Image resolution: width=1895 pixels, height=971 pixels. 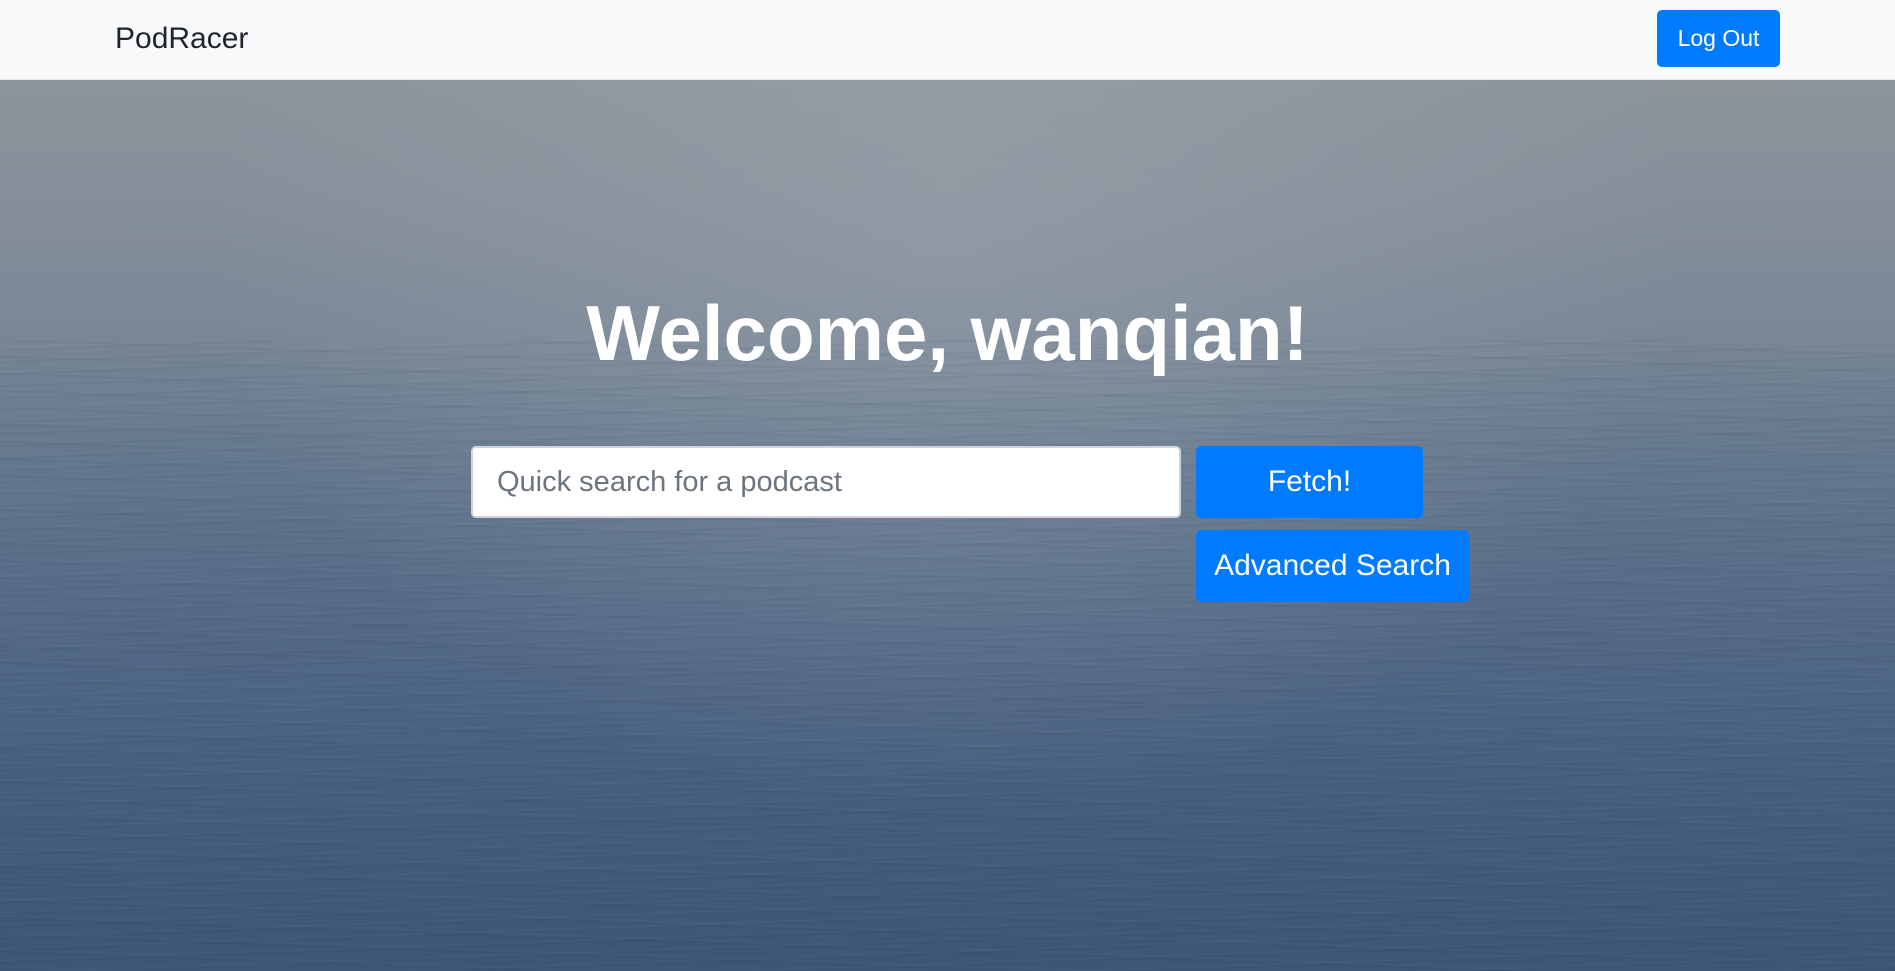 What do you see at coordinates (947, 40) in the screenshot?
I see `top-navbar: PodRacer Log Out` at bounding box center [947, 40].